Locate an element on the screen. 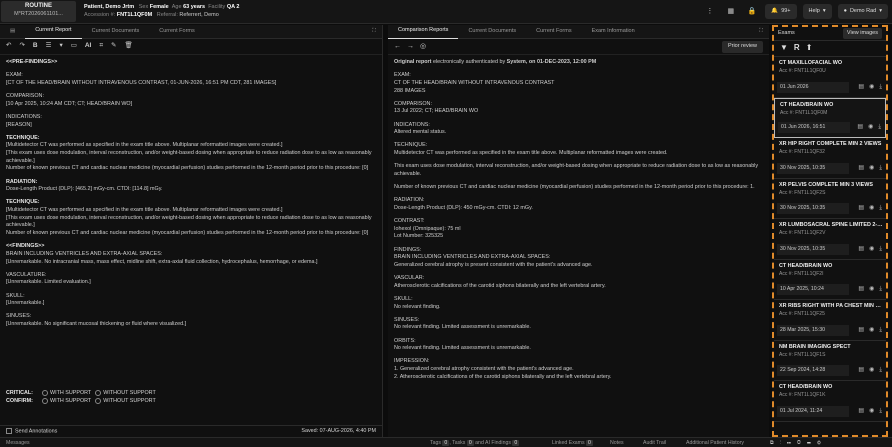 The width and height of the screenshot is (892, 447). tab-exam-information: Exam Information is located at coordinates (613, 32).